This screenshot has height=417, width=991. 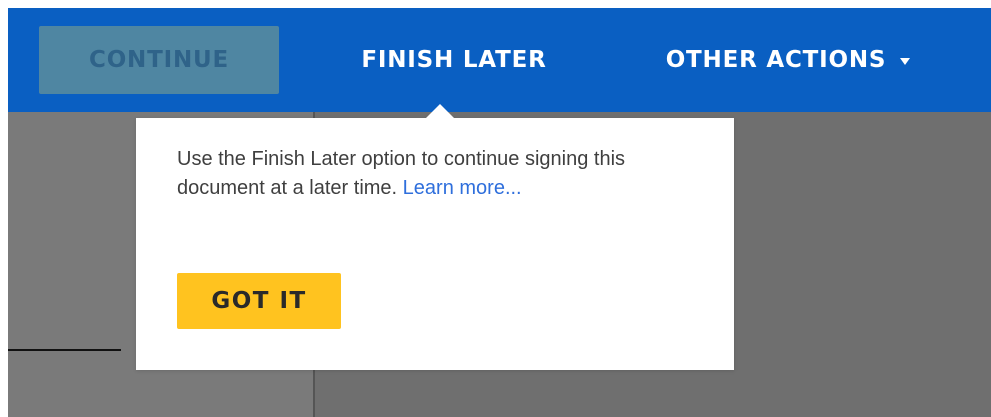 I want to click on got-it-button-label: GOT IT, so click(x=259, y=301).